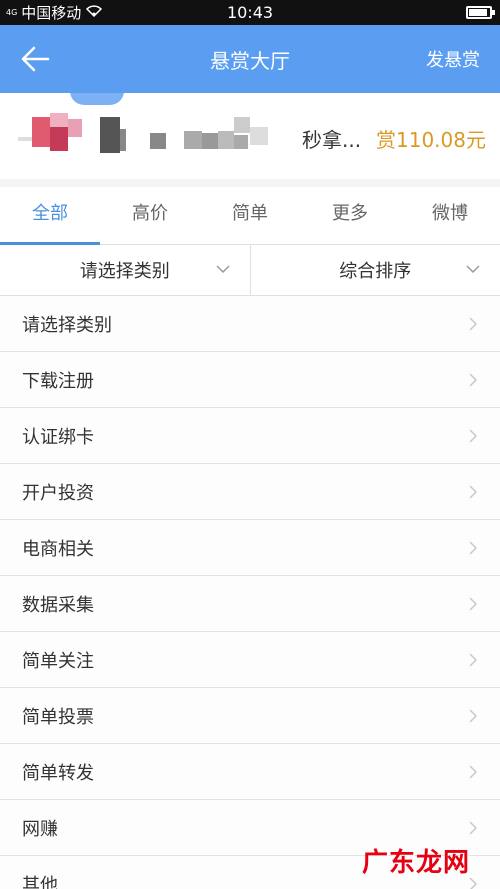 Image resolution: width=500 pixels, height=889 pixels. I want to click on list-item-label: 网赚, so click(40, 829).